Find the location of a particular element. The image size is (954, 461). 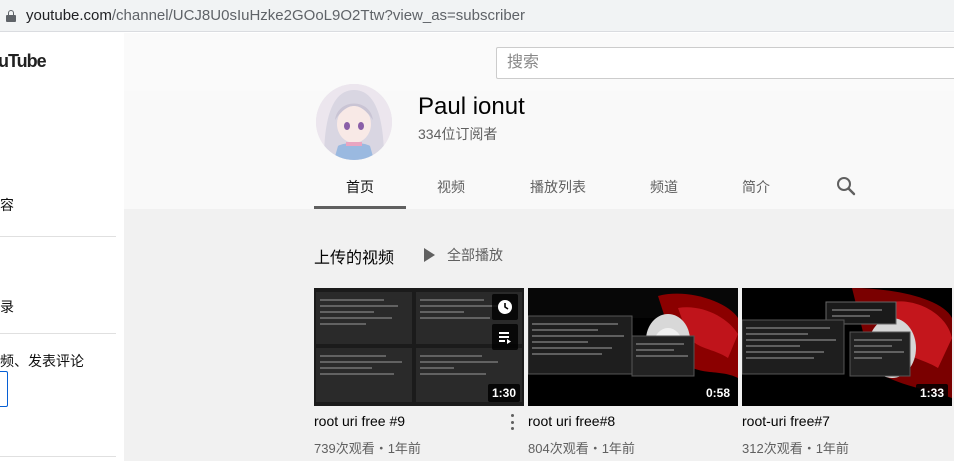

channel-name: Paul ionut is located at coordinates (471, 106).